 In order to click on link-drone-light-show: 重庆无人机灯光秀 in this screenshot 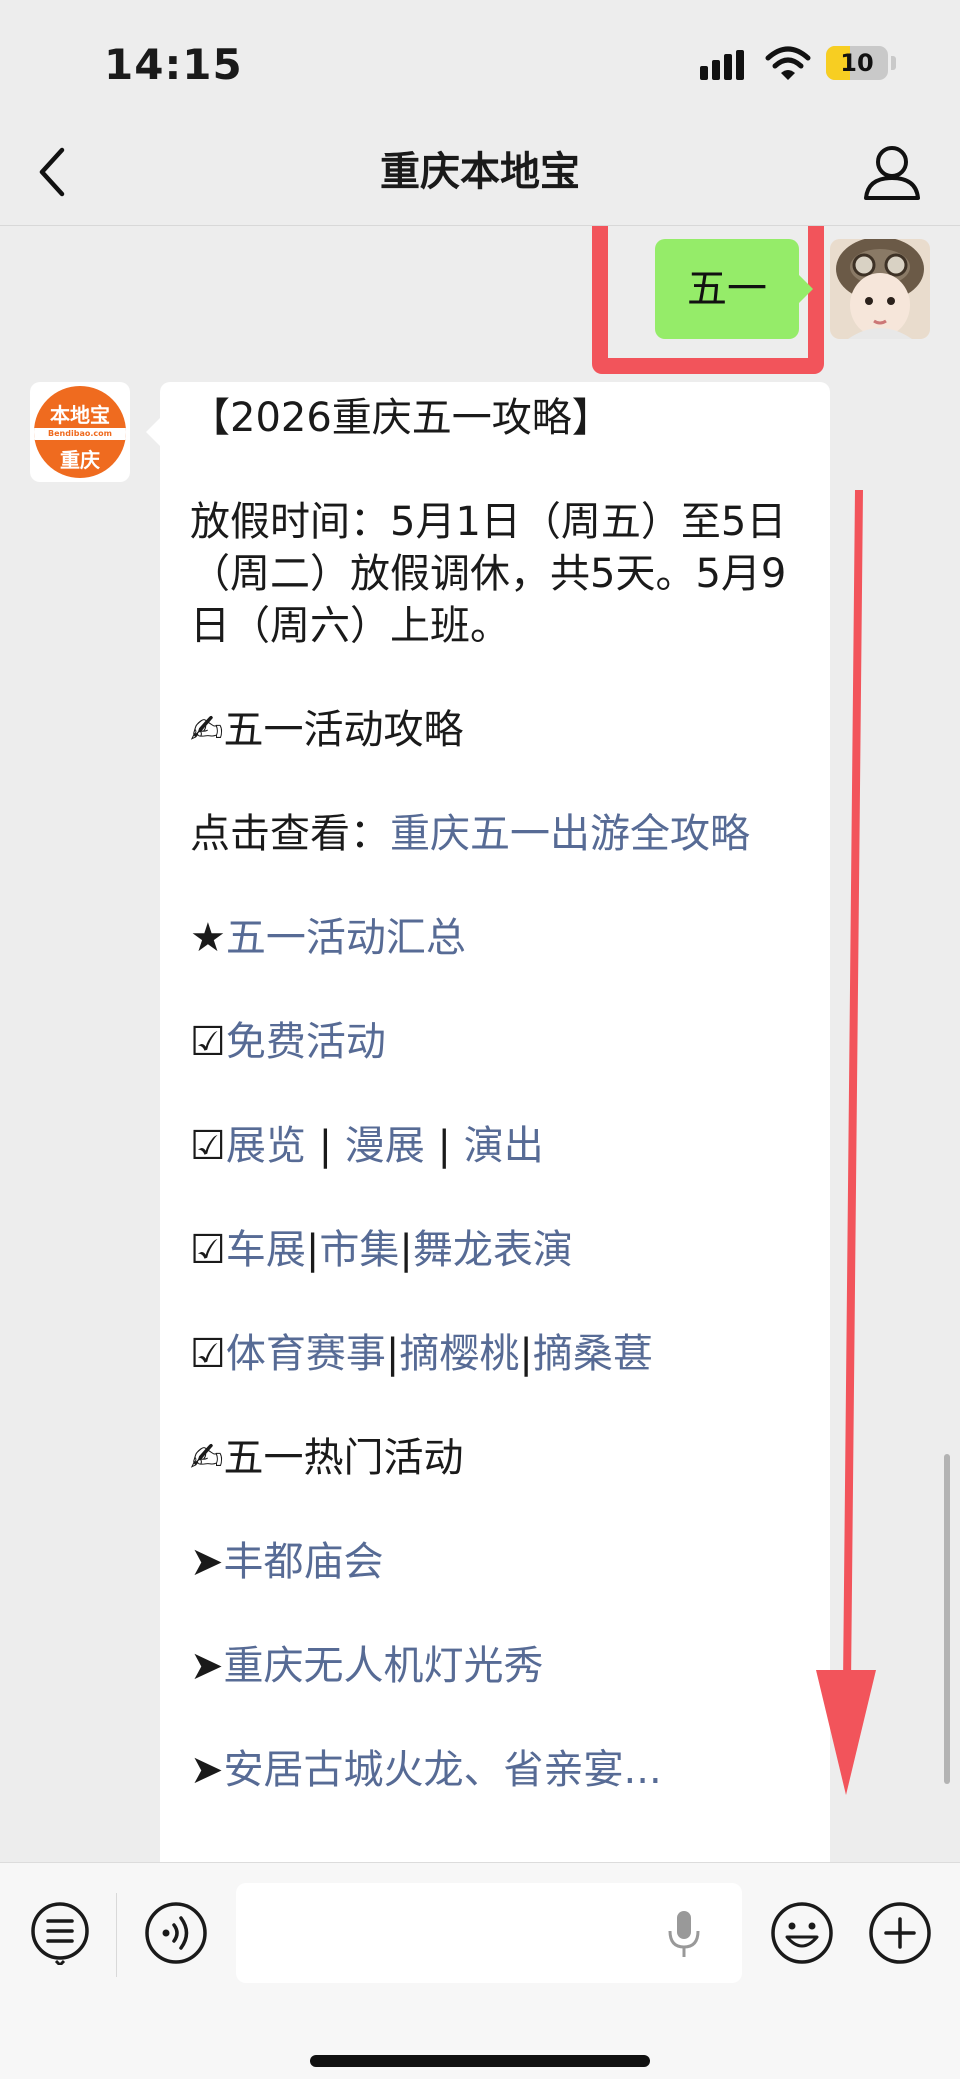, I will do `click(384, 1666)`.